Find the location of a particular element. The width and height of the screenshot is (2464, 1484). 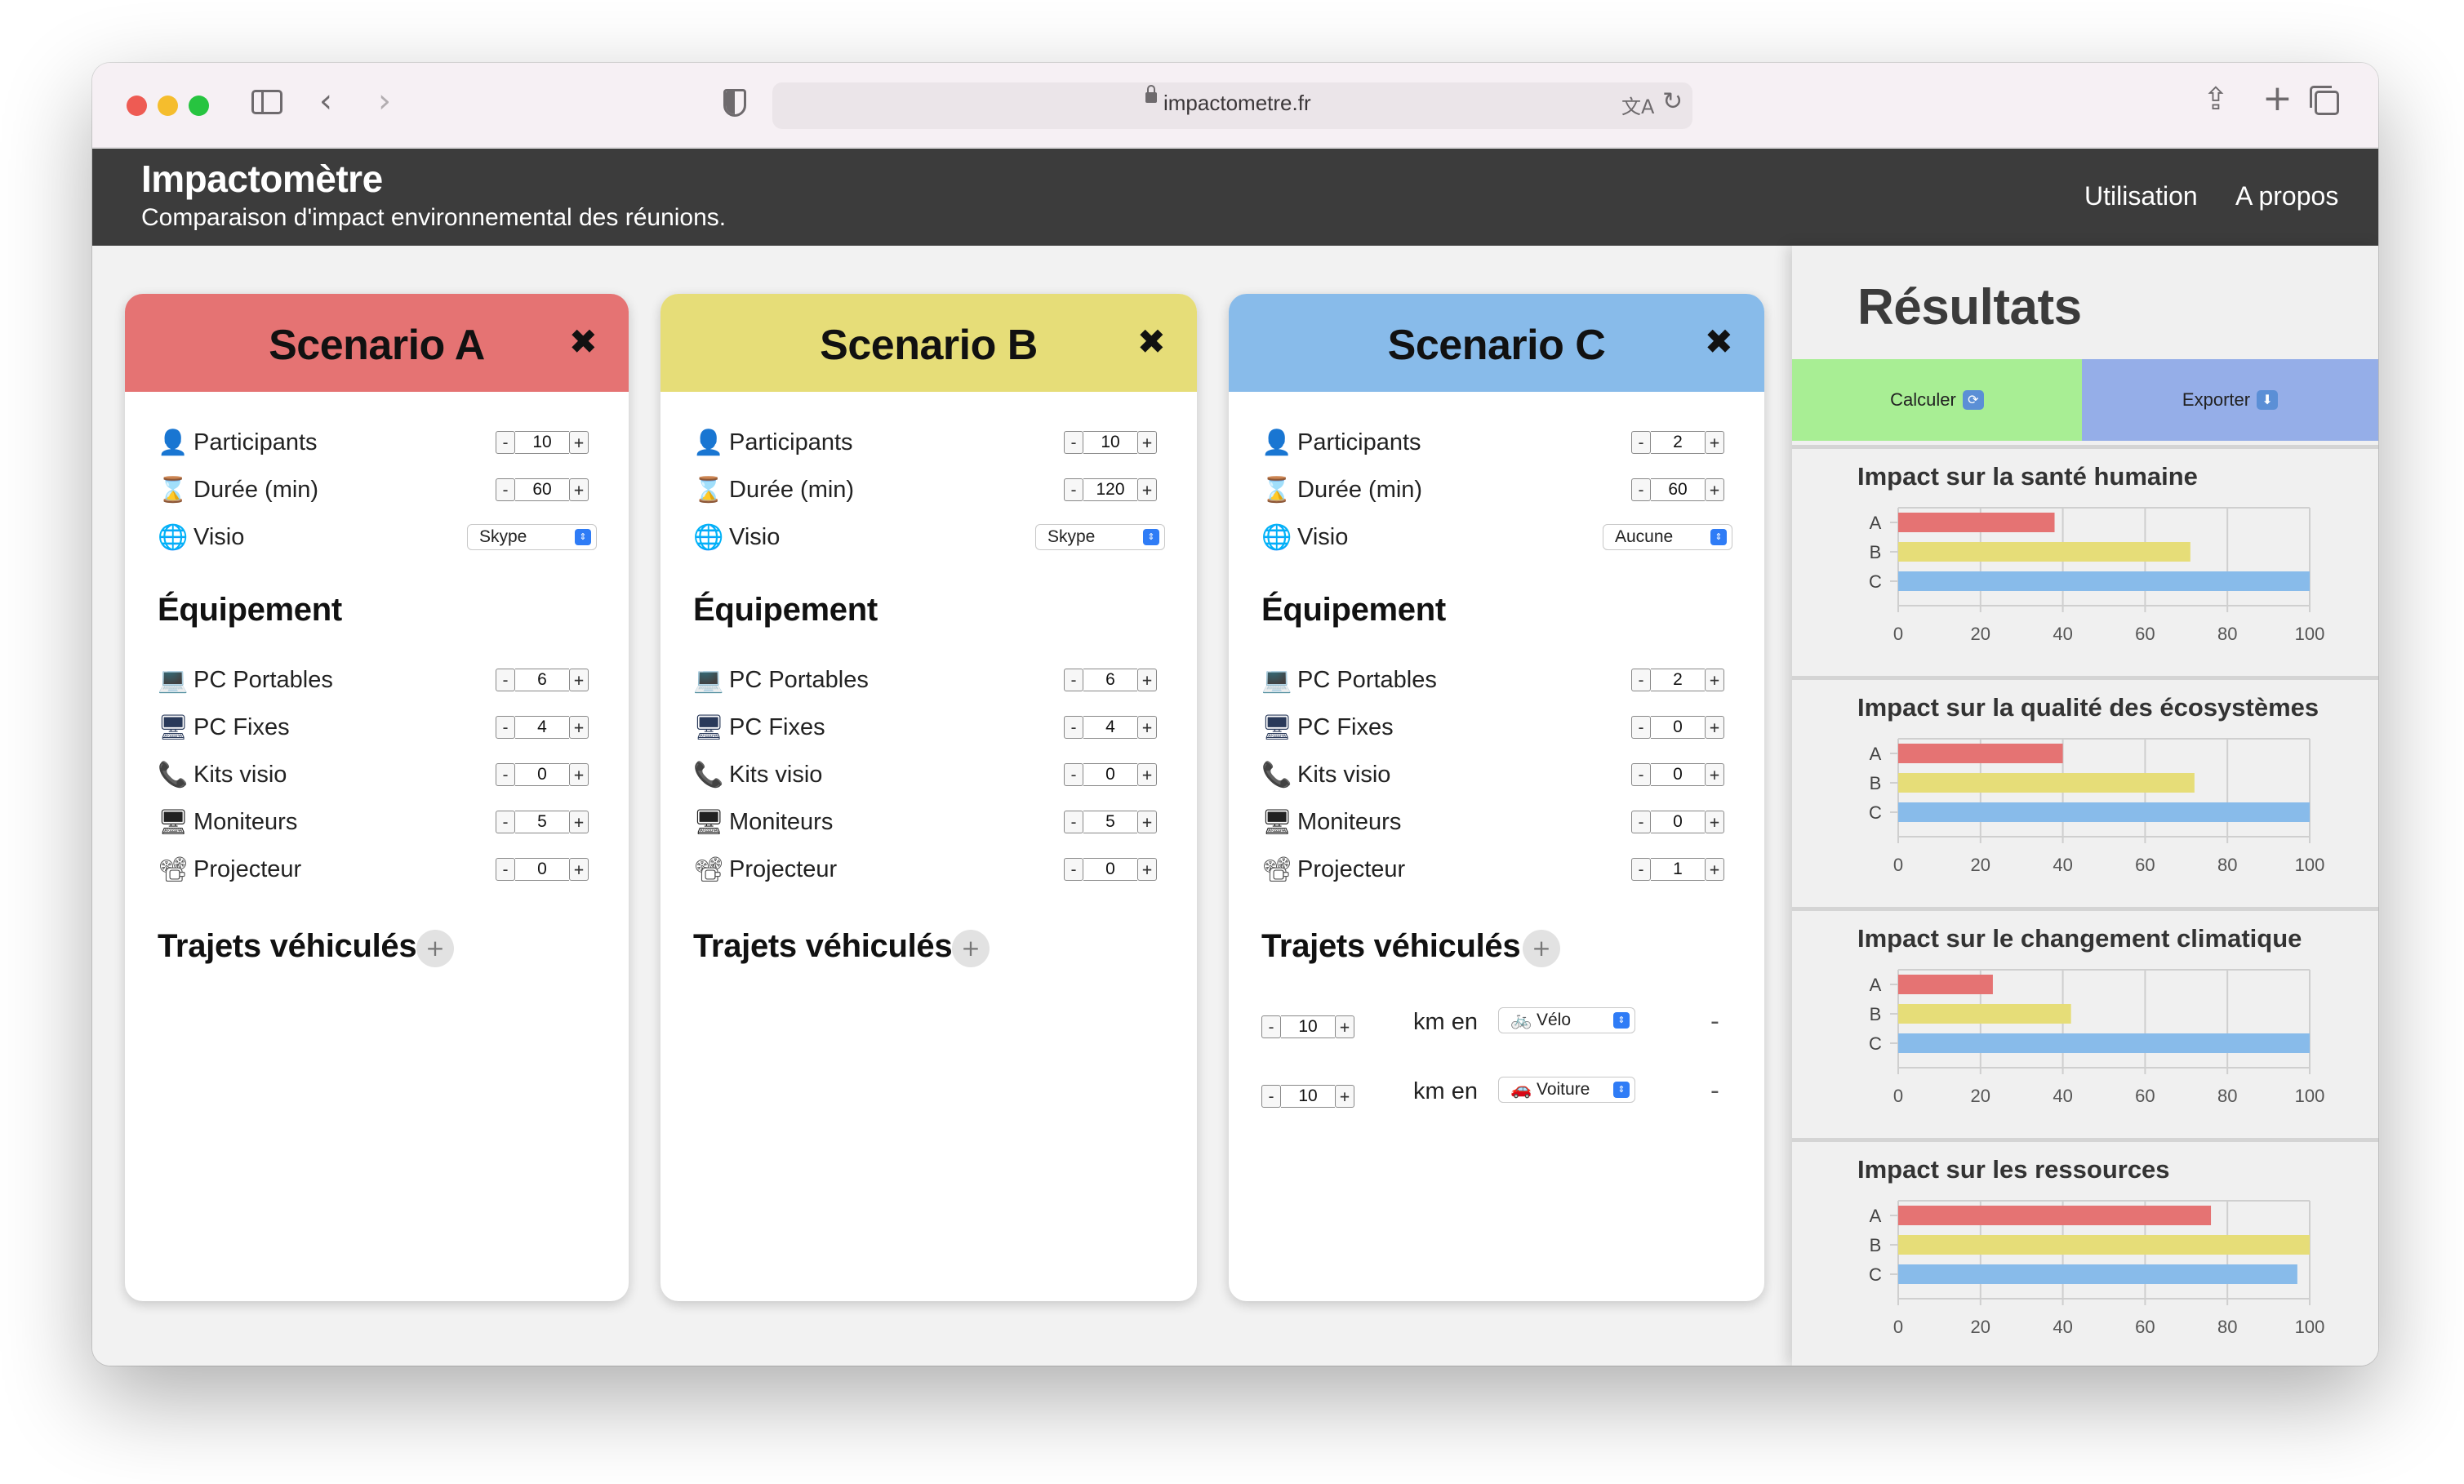

visio-select: Aucune ⇕ is located at coordinates (1668, 537).